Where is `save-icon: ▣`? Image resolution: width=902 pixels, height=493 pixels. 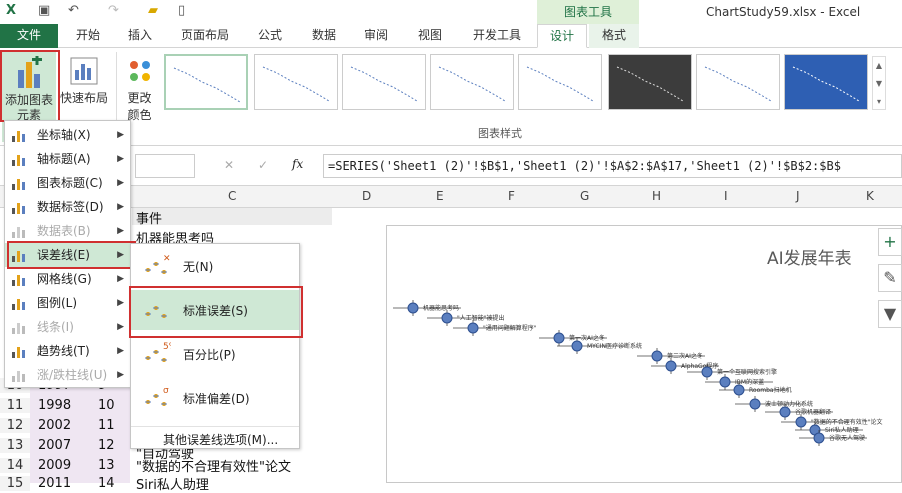 save-icon: ▣ is located at coordinates (44, 10).